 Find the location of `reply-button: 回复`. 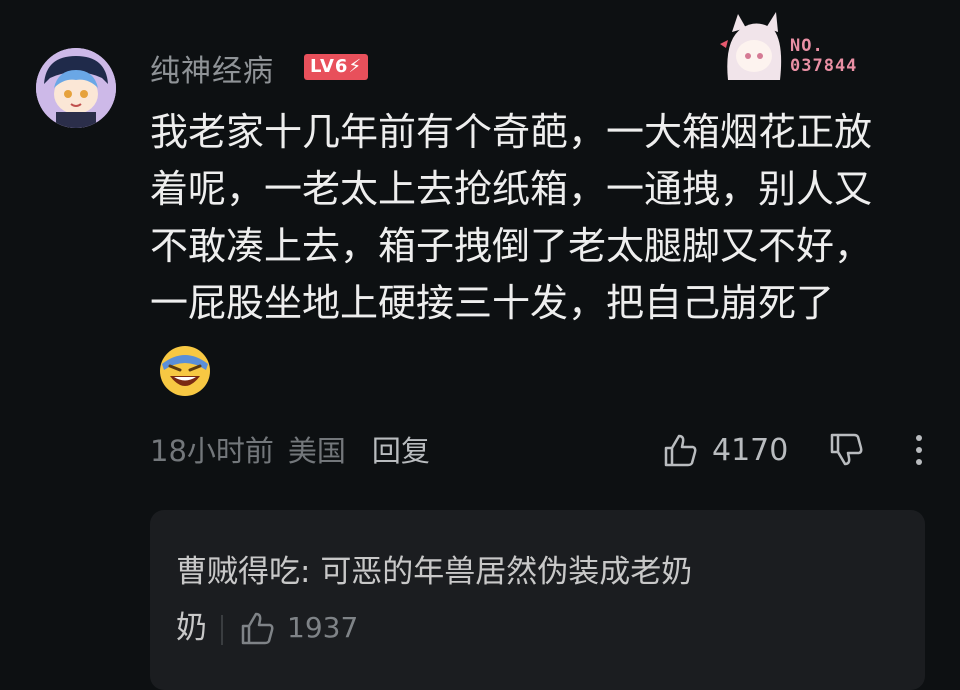

reply-button: 回复 is located at coordinates (401, 451).